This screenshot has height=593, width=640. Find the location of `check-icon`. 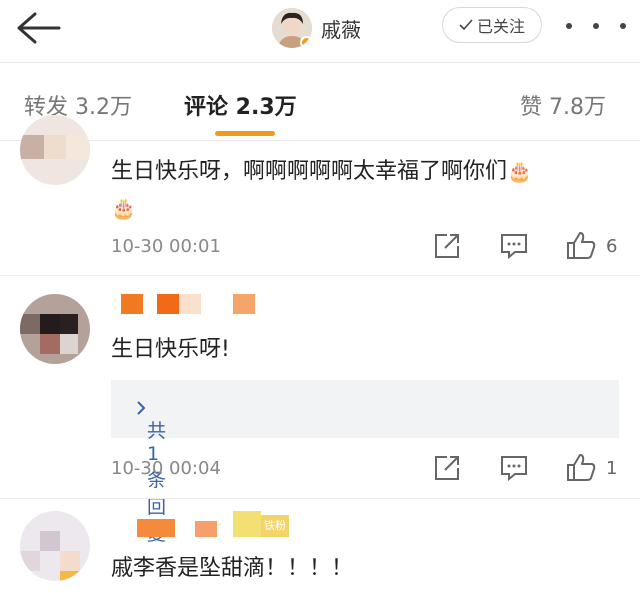

check-icon is located at coordinates (466, 25).